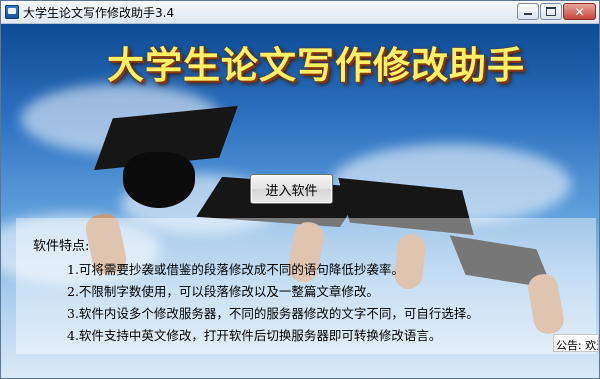 This screenshot has height=379, width=600. What do you see at coordinates (291, 189) in the screenshot?
I see `enter-software-button: 进入软件` at bounding box center [291, 189].